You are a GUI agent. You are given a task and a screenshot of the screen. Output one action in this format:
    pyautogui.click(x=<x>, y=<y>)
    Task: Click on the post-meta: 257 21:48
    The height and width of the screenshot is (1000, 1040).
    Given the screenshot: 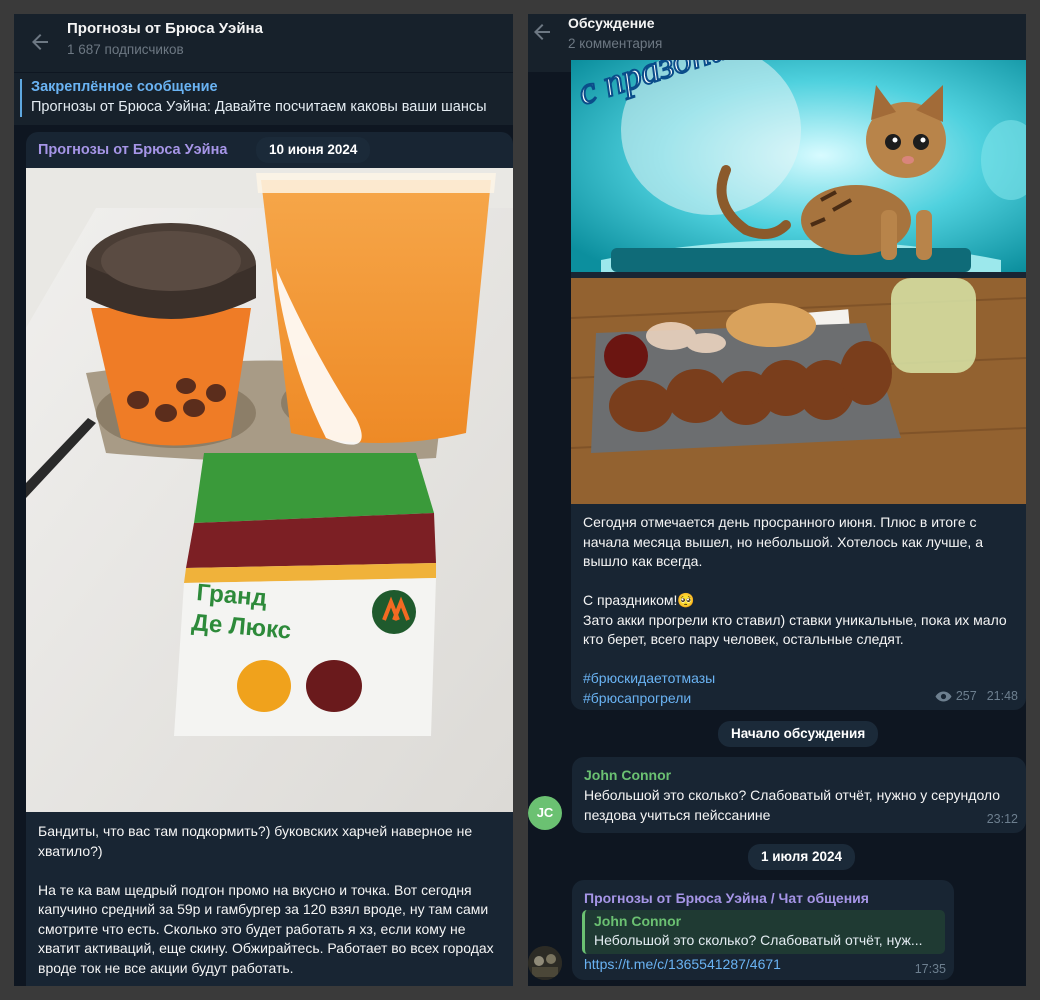 What is the action you would take?
    pyautogui.click(x=976, y=696)
    